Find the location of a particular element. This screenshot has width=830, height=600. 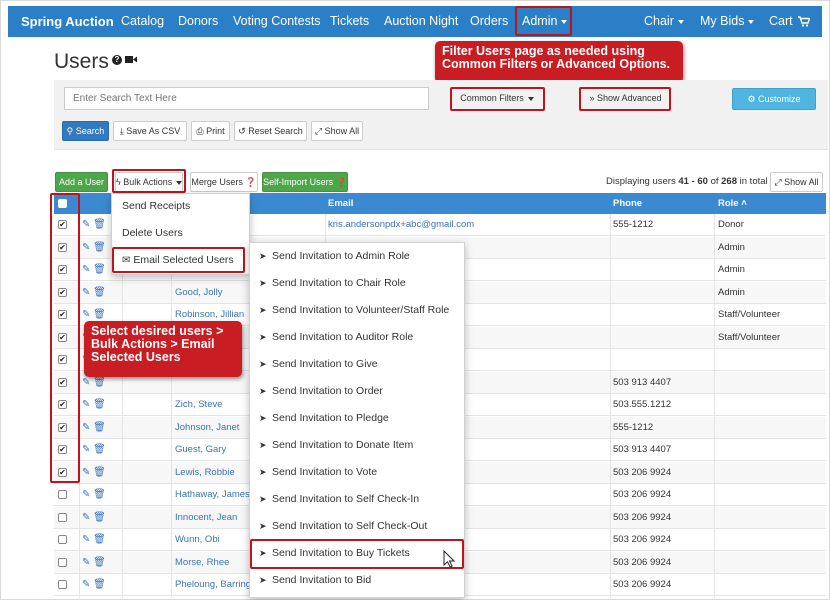

header-phone: Phone is located at coordinates (627, 203).